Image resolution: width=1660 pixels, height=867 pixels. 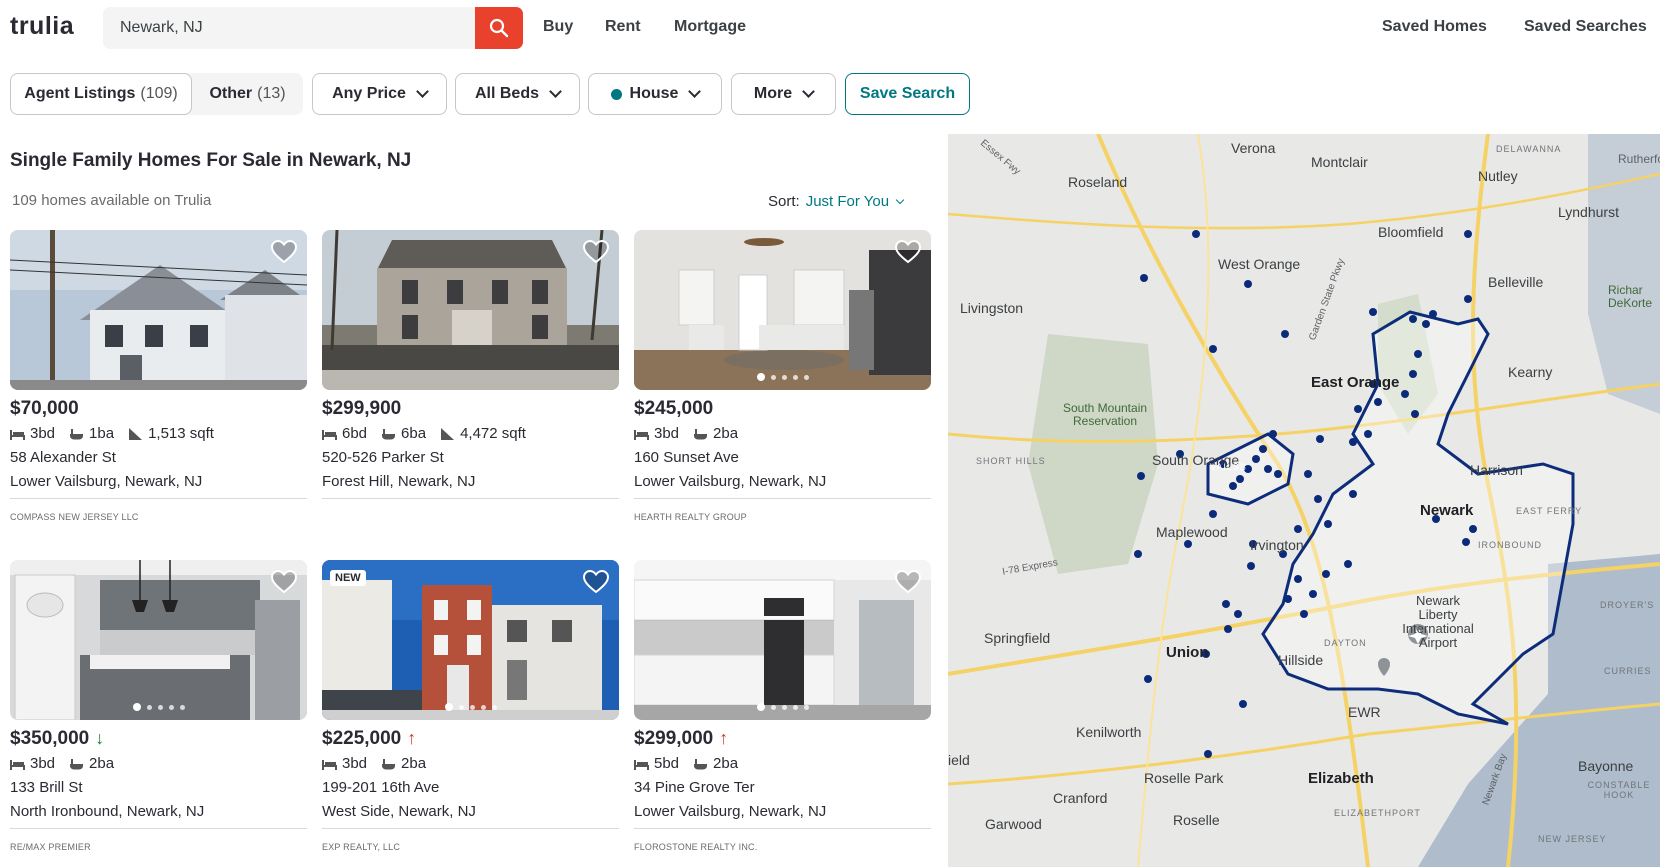 I want to click on map-place-label: Hillside, so click(x=1301, y=660).